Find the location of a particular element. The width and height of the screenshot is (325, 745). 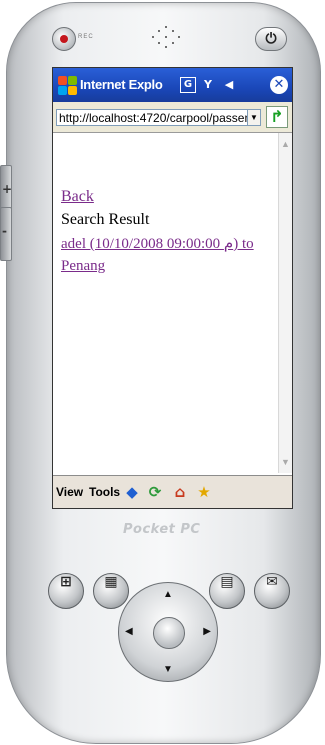

back-link: Back is located at coordinates (77, 197).